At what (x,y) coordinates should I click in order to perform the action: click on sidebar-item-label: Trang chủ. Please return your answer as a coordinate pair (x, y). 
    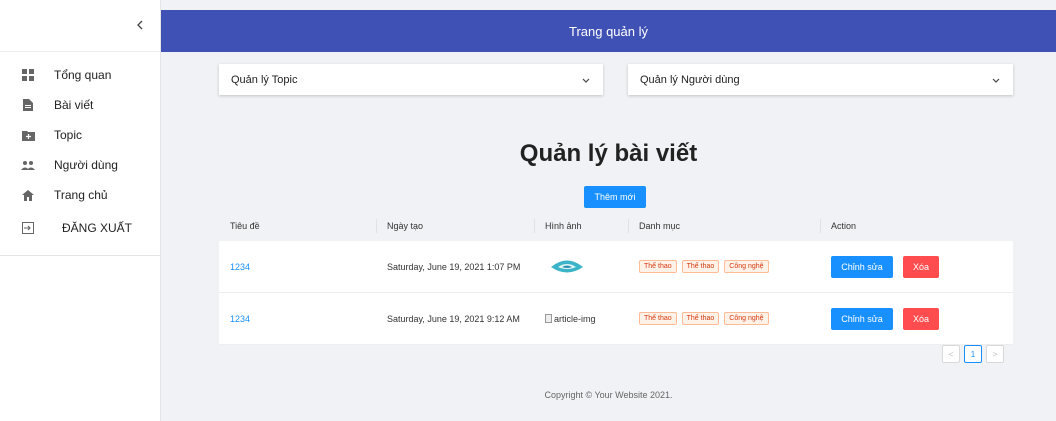
    Looking at the image, I should click on (81, 195).